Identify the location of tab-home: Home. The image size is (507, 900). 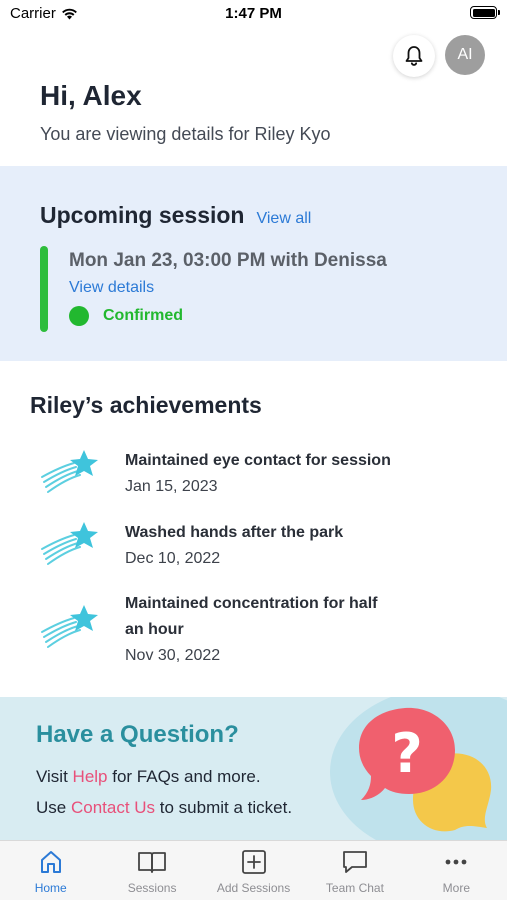
(50, 870).